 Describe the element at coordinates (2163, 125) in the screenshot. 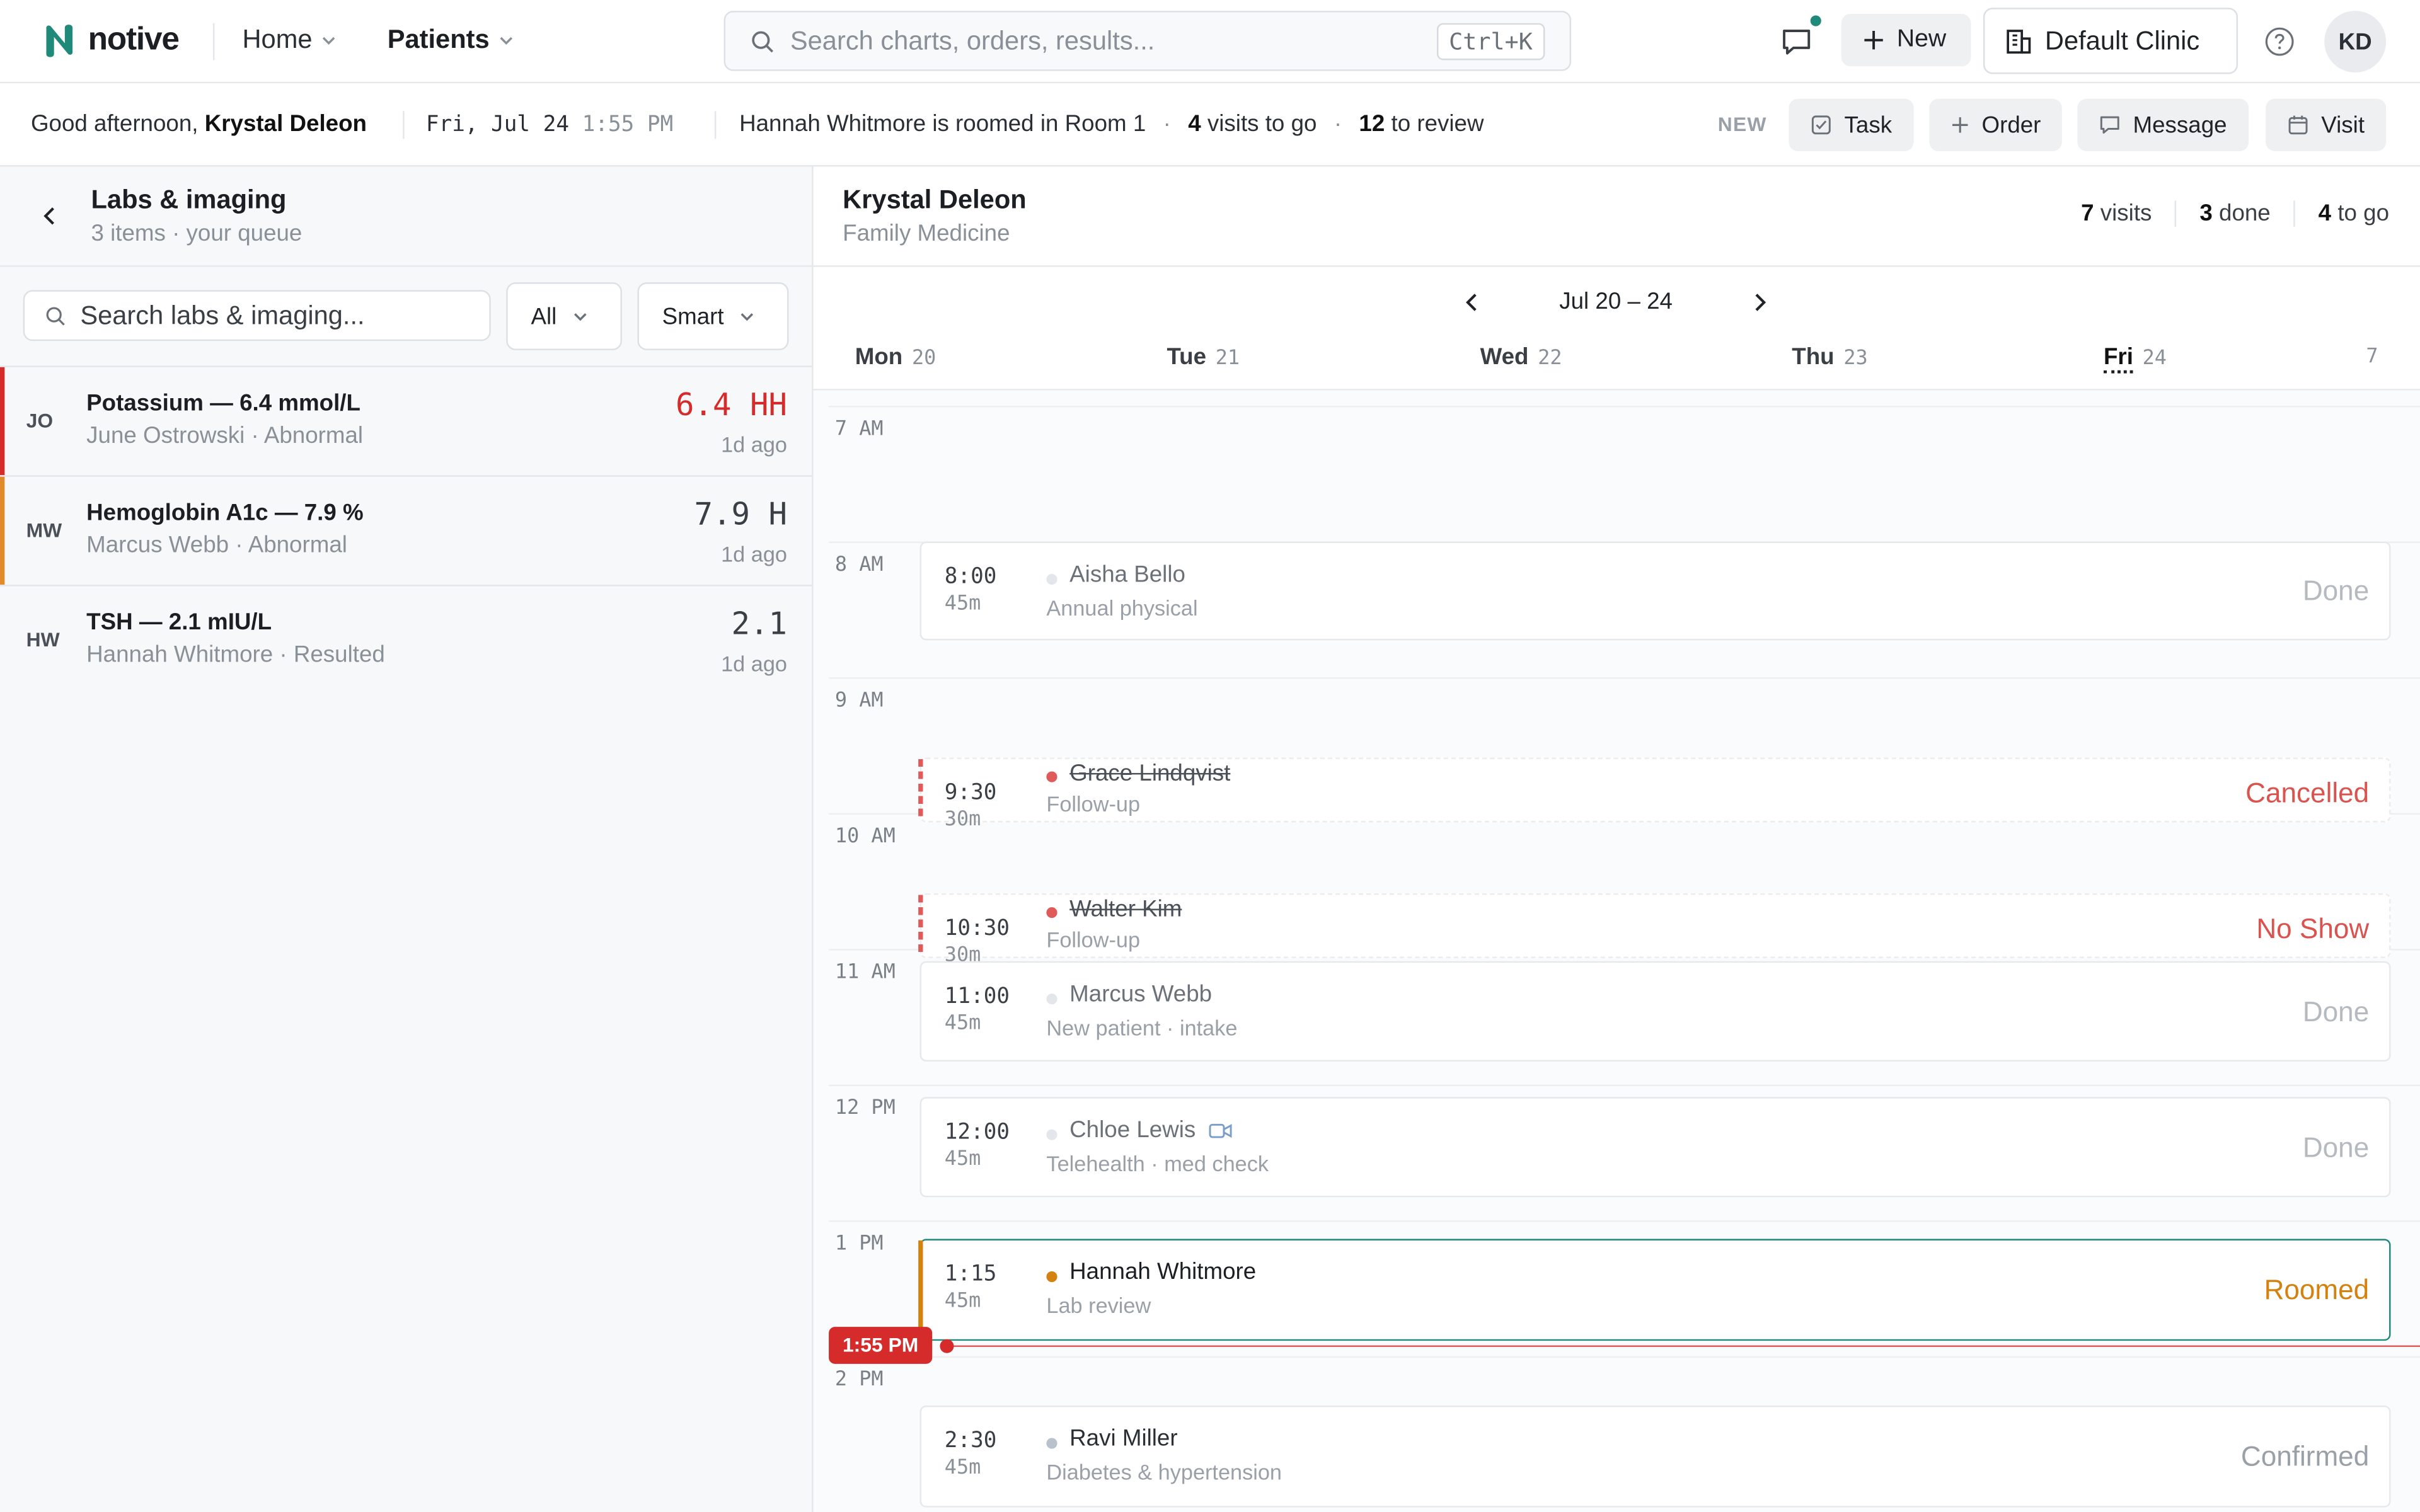

I see `new-message-button: Message` at that location.